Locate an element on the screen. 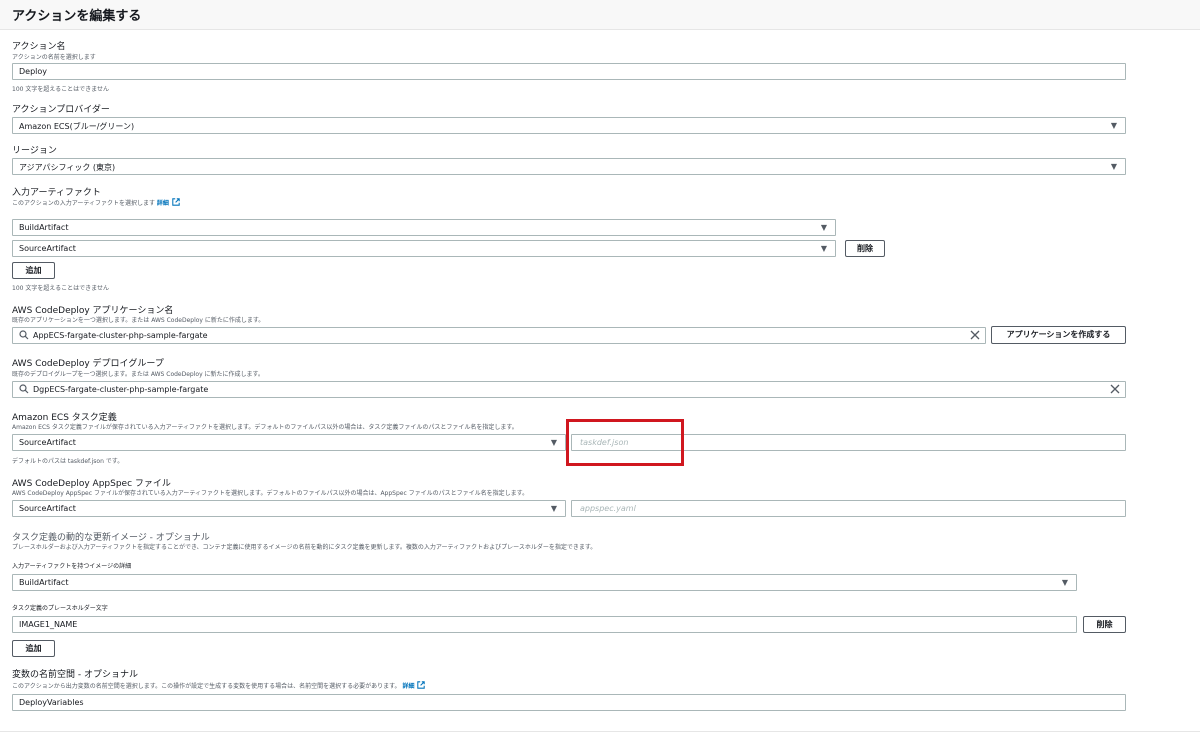 The image size is (1200, 739). input-artifact-select-2: SourceArtifact ▼ is located at coordinates (424, 248).